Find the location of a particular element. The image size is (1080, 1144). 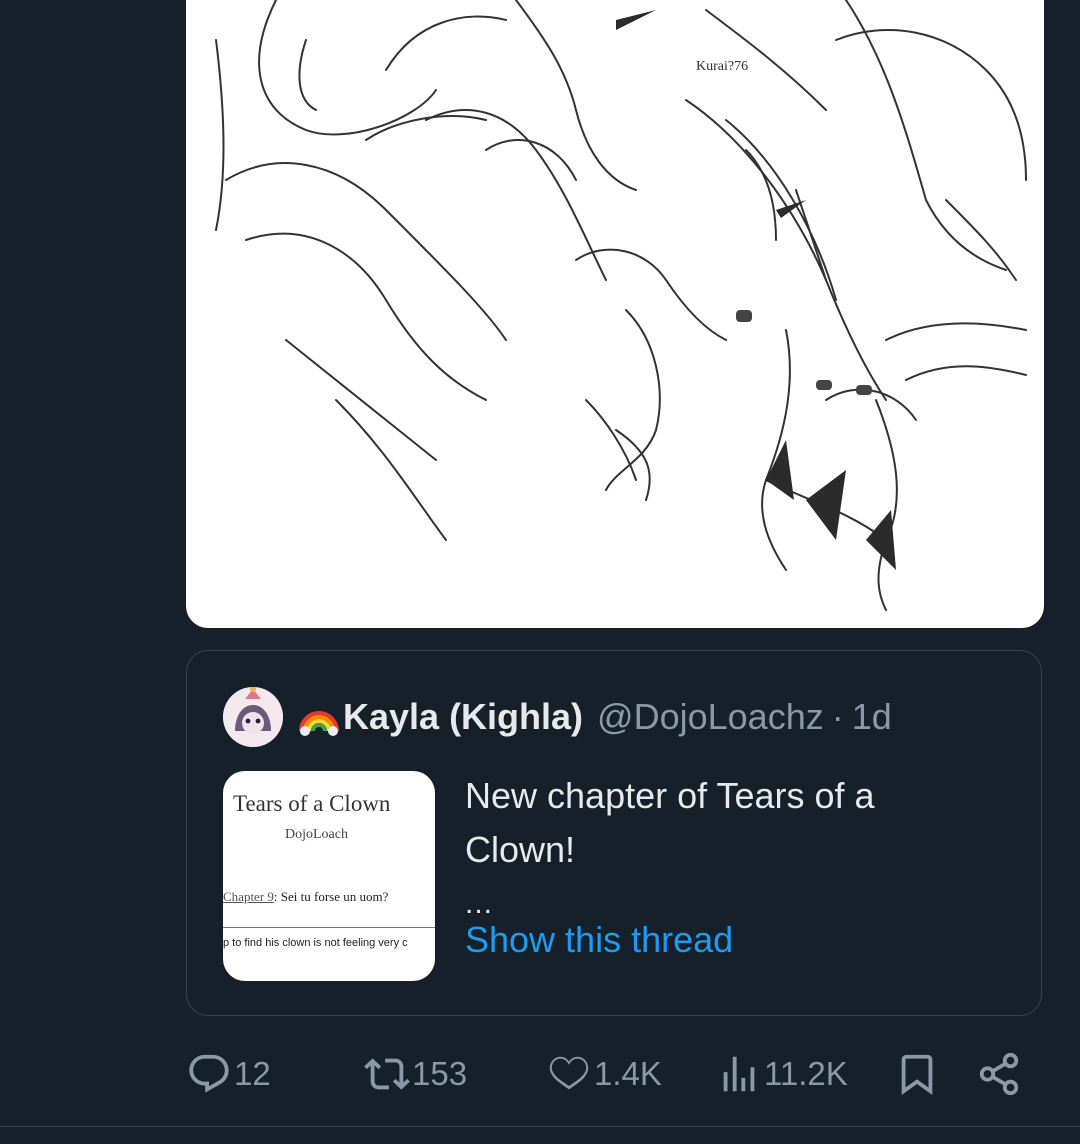

thumbnail-title: Tears of a Clown is located at coordinates (312, 803).